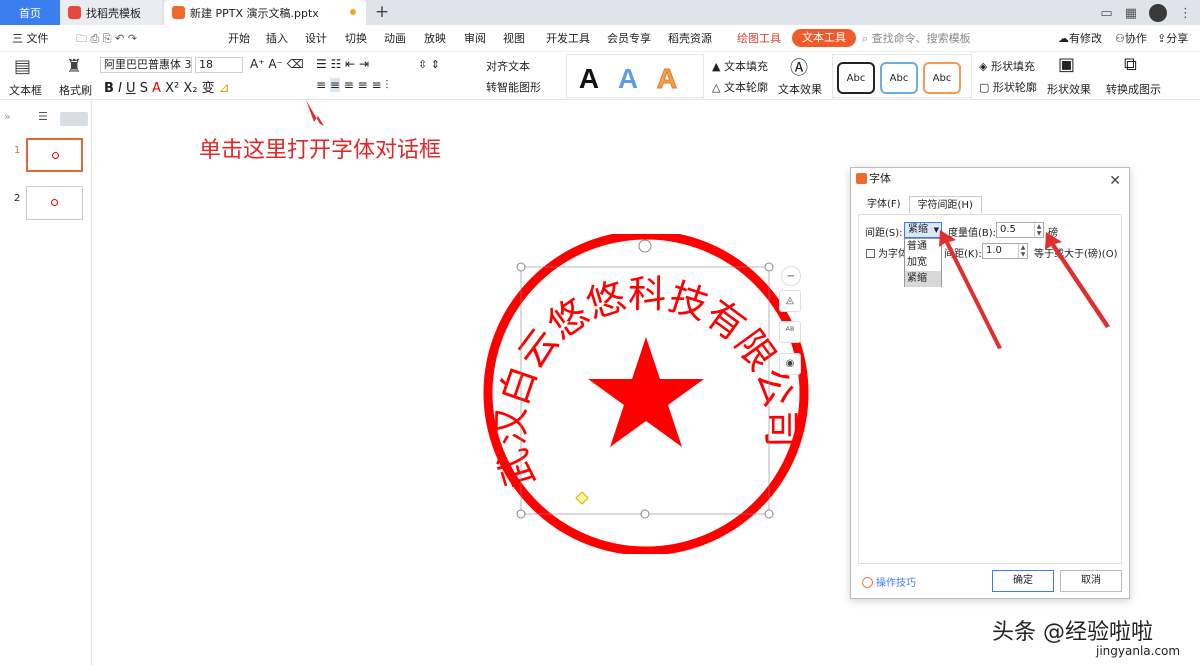  I want to click on font-style-buttons: B I U S A X² X₂ 变 ⊿, so click(167, 86).